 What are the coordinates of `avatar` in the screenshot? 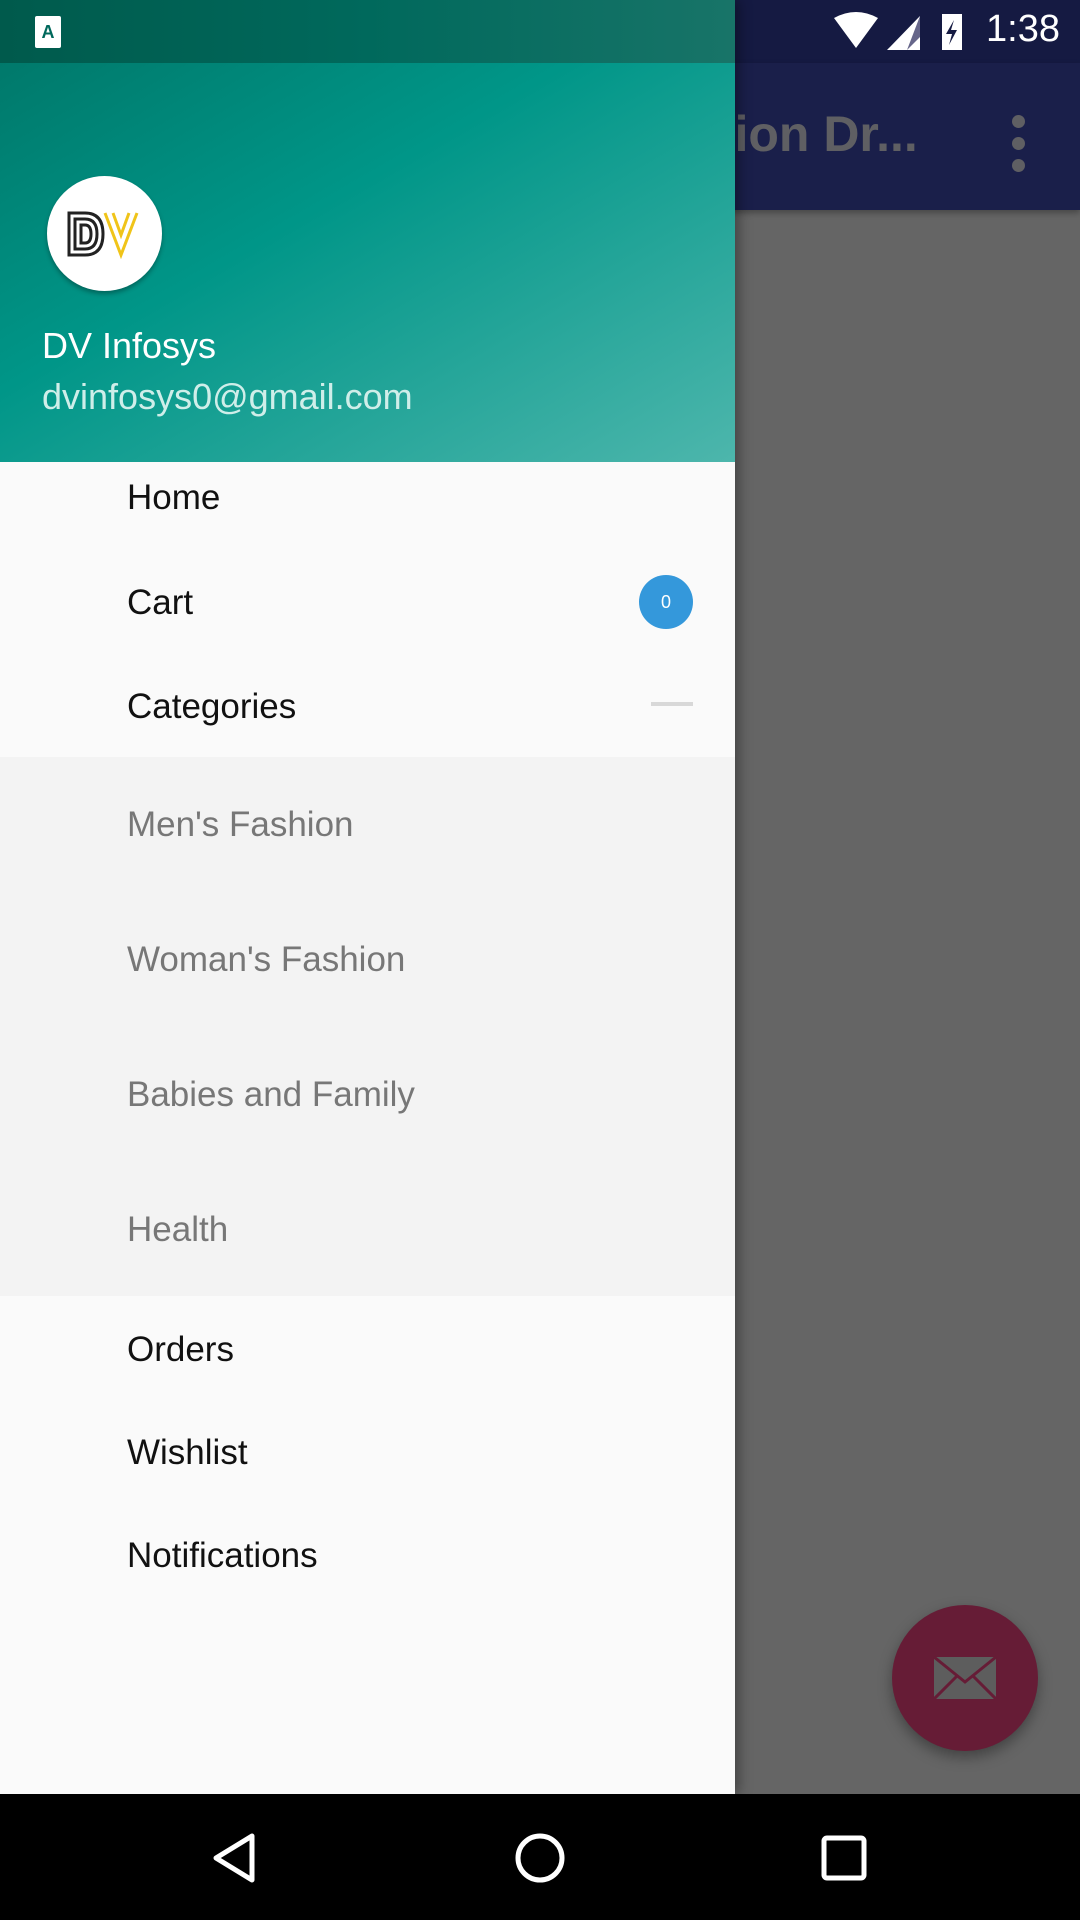 It's located at (104, 233).